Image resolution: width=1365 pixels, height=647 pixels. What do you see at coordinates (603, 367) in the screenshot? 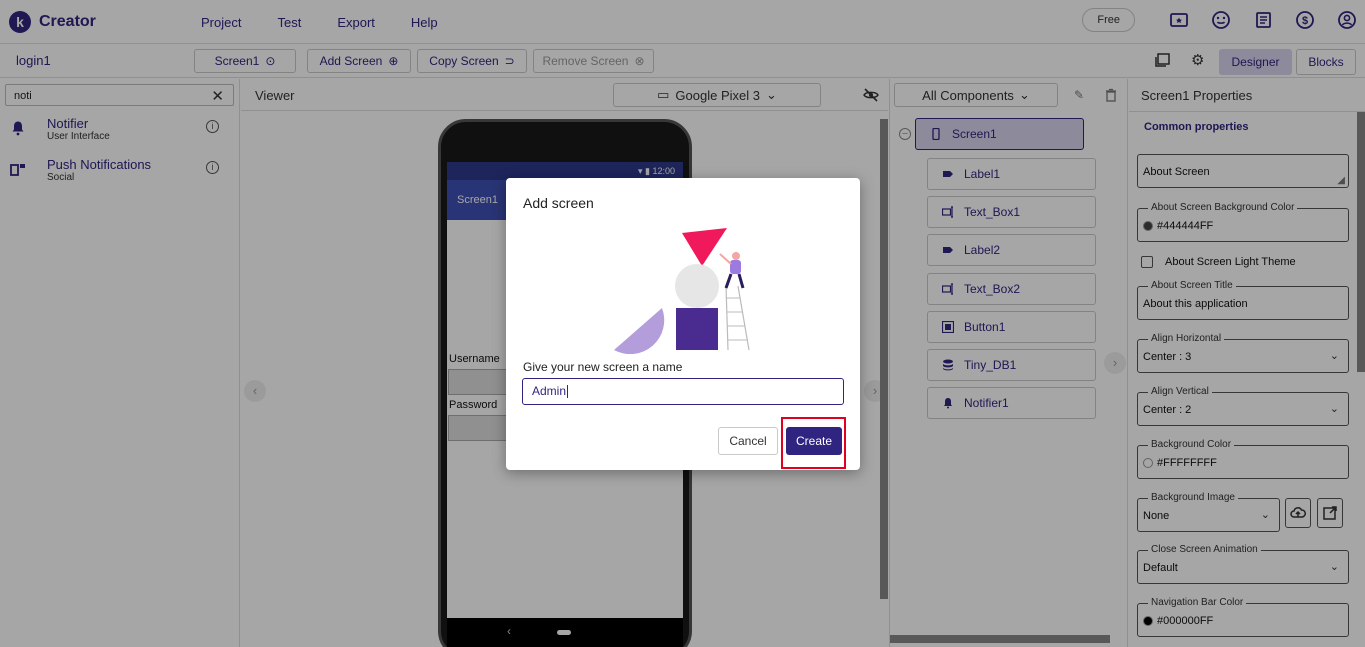
I see `screen-name-label: Give your new screen a name` at bounding box center [603, 367].